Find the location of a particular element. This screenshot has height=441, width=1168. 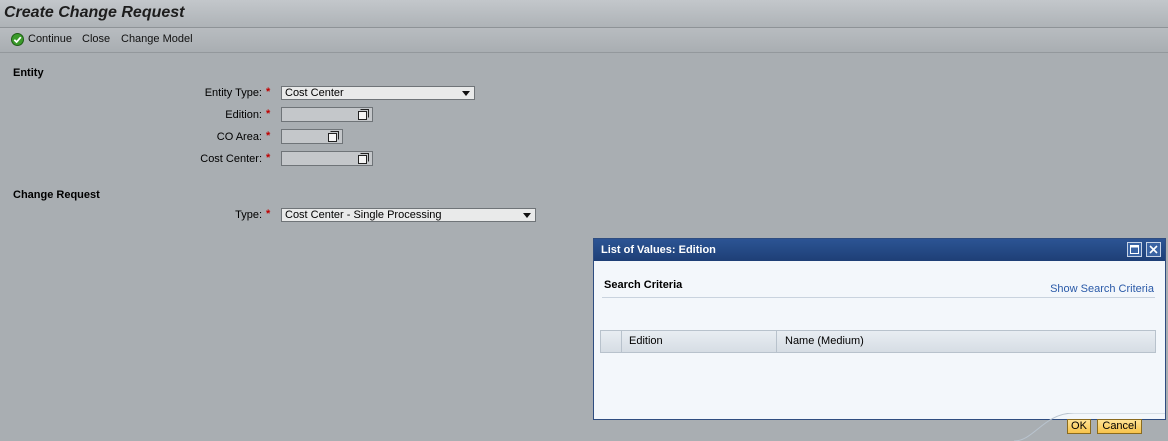

checkmark-icon is located at coordinates (17, 39).